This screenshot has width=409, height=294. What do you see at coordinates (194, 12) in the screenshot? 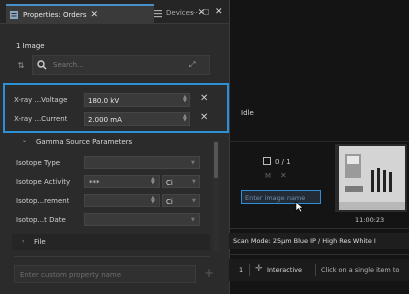
I see `more-options-icon: ⋯` at bounding box center [194, 12].